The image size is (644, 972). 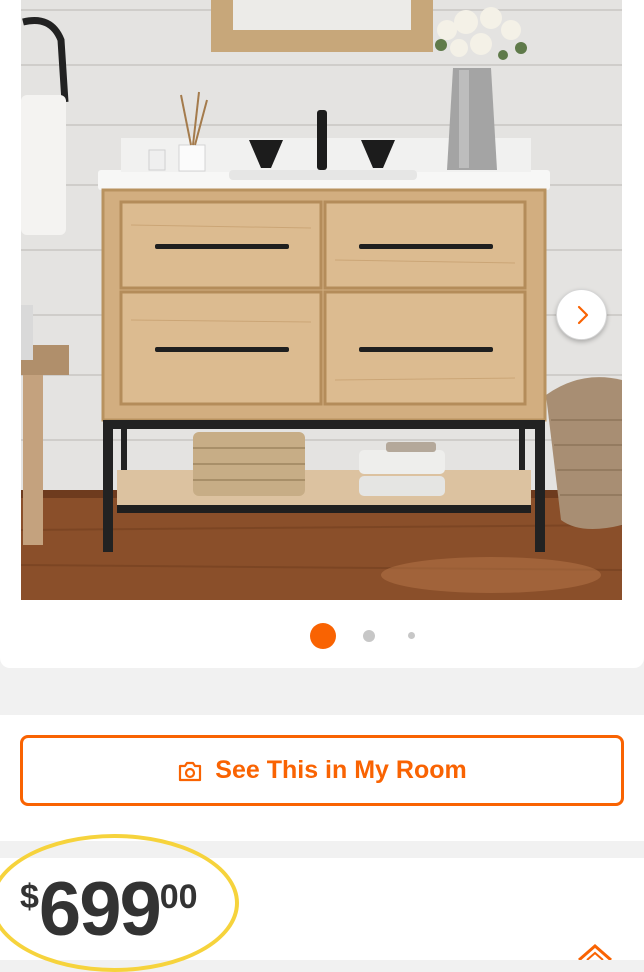 I want to click on see-in-room-label: See This in My Room, so click(x=341, y=770).